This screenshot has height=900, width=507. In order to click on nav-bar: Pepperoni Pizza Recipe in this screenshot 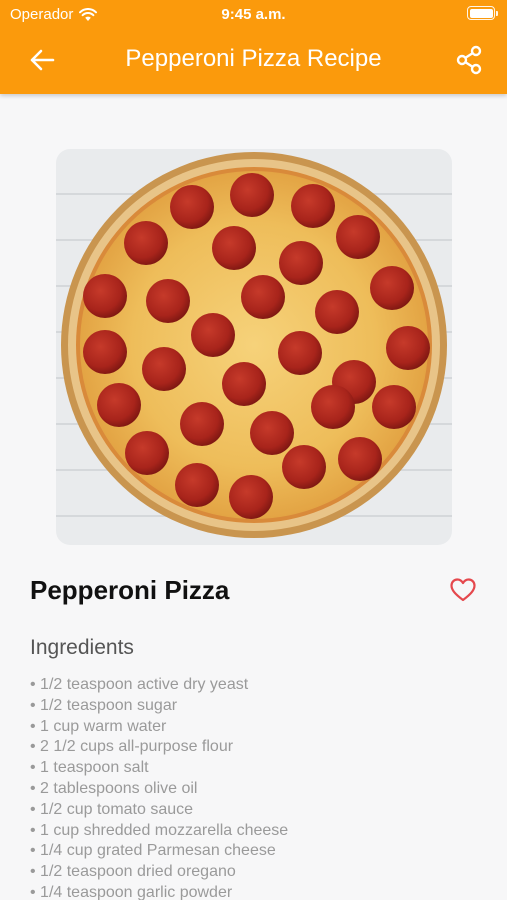, I will do `click(253, 60)`.